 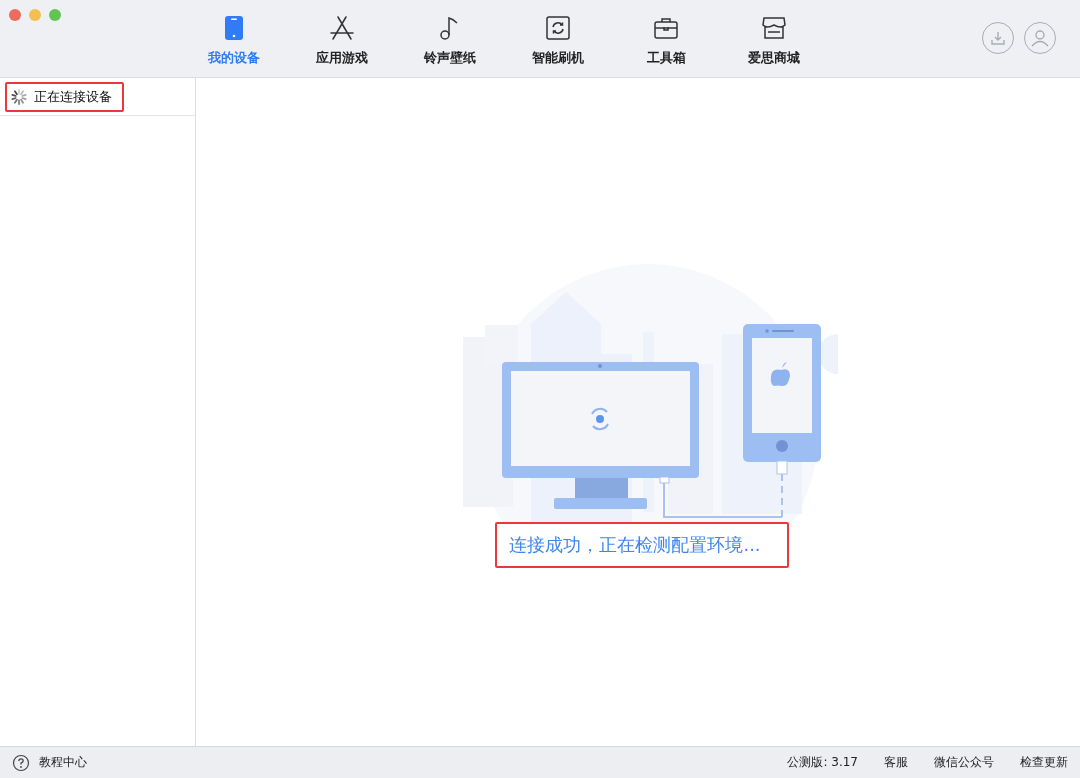 I want to click on app-store-icon, so click(x=342, y=28).